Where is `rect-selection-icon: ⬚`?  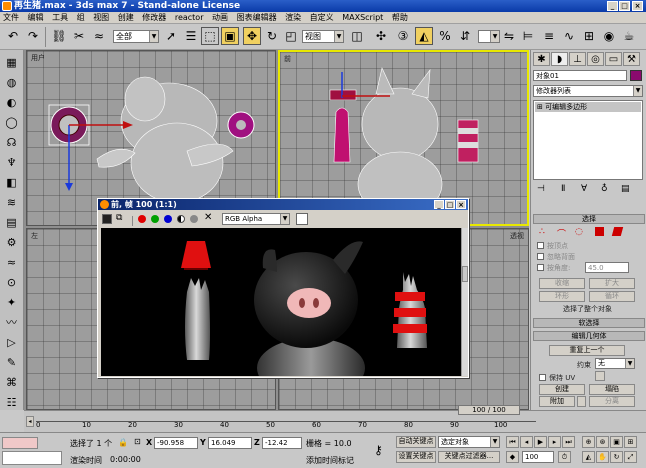 rect-selection-icon: ⬚ is located at coordinates (210, 36).